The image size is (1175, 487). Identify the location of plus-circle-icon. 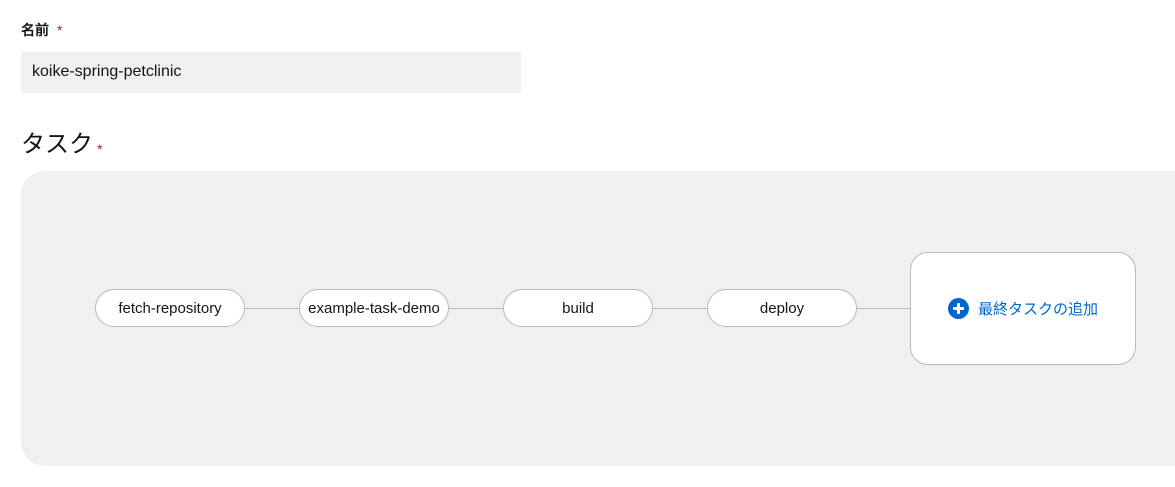
(958, 308).